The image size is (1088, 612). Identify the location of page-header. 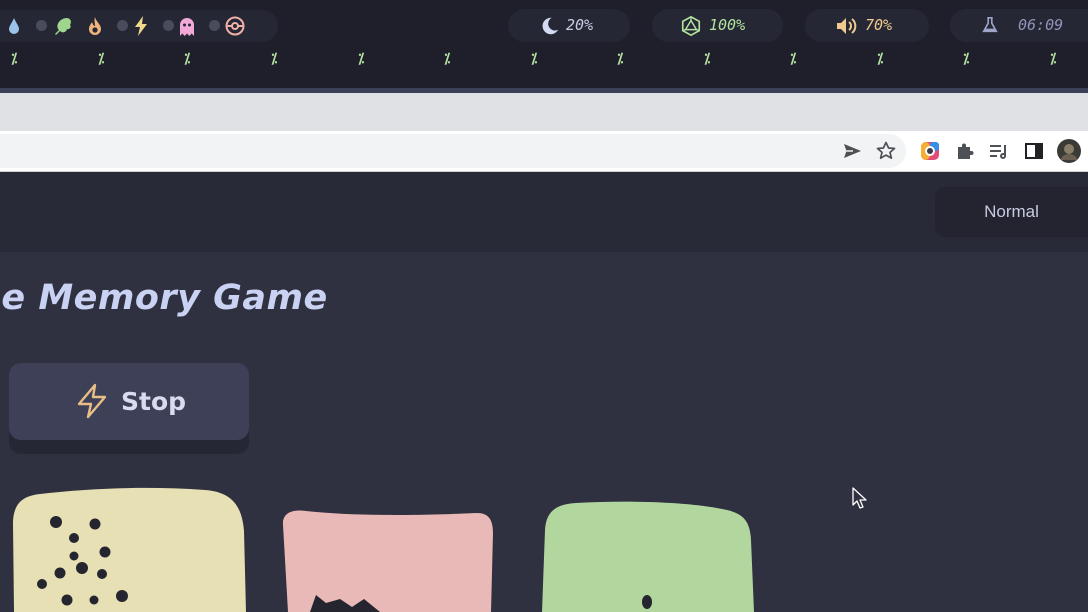
(544, 212).